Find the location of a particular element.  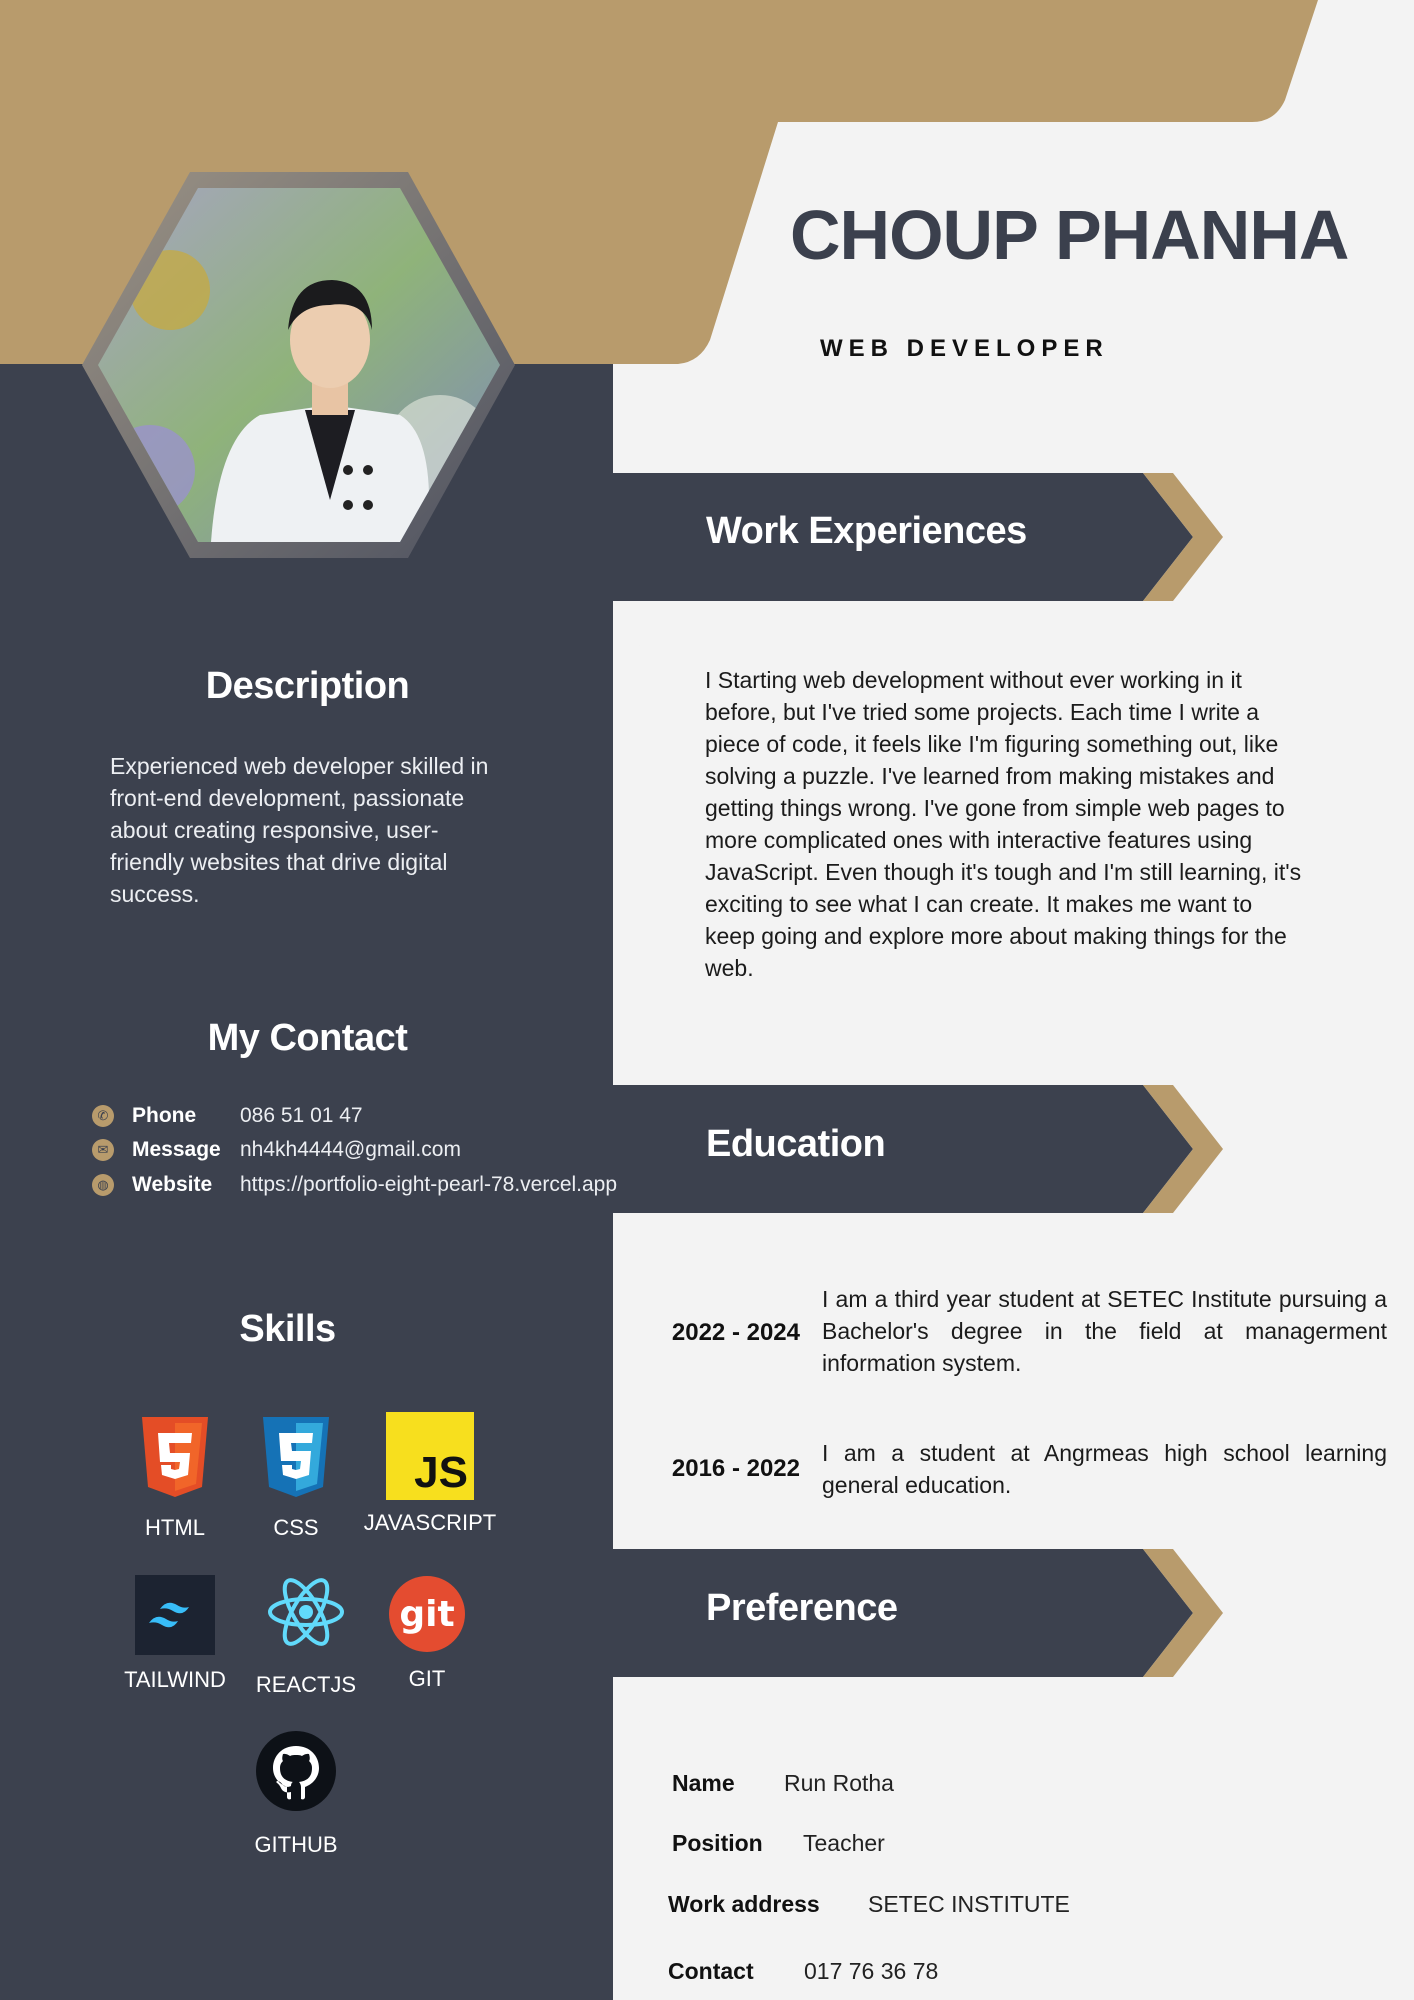

skill-label: REACTJS is located at coordinates (306, 1684).